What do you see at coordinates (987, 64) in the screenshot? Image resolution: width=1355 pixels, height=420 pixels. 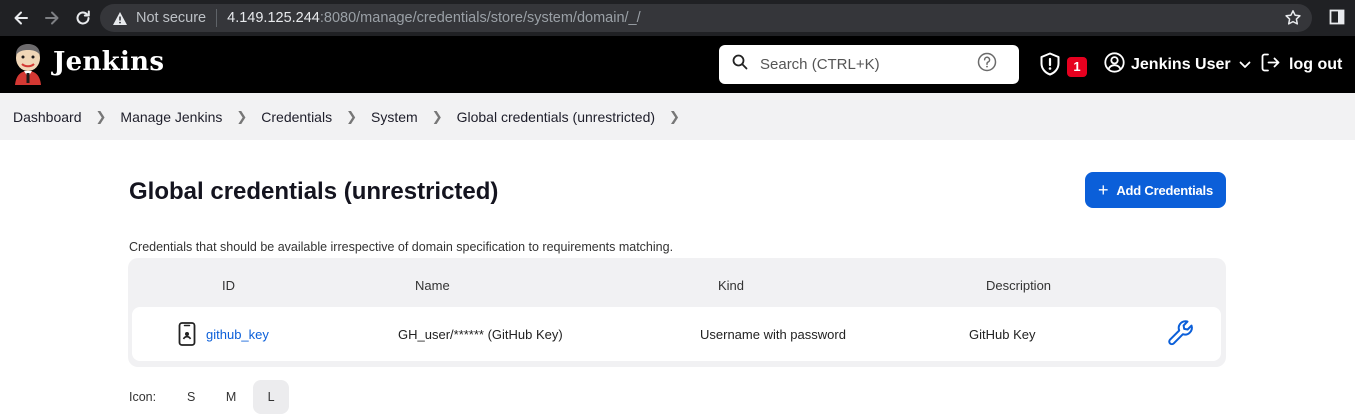 I see `help-icon` at bounding box center [987, 64].